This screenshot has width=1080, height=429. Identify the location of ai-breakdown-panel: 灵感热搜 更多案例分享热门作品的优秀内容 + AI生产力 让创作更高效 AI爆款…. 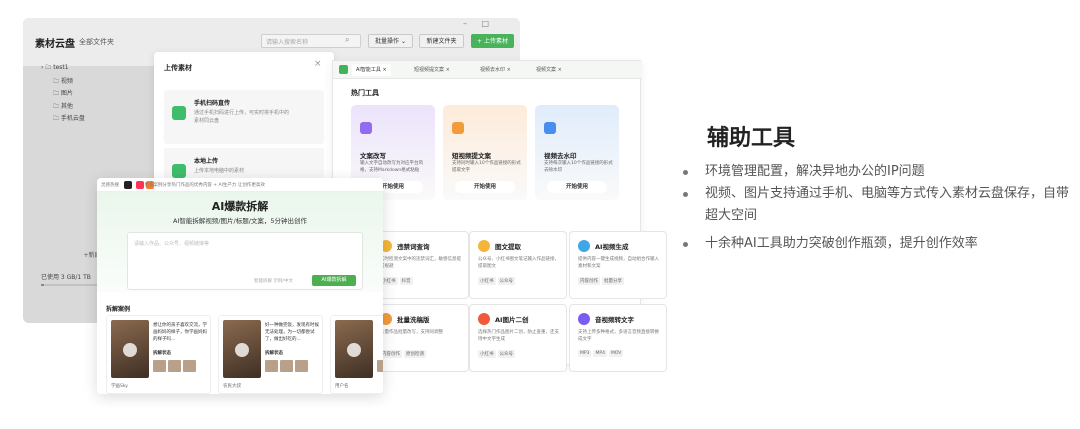
(240, 286).